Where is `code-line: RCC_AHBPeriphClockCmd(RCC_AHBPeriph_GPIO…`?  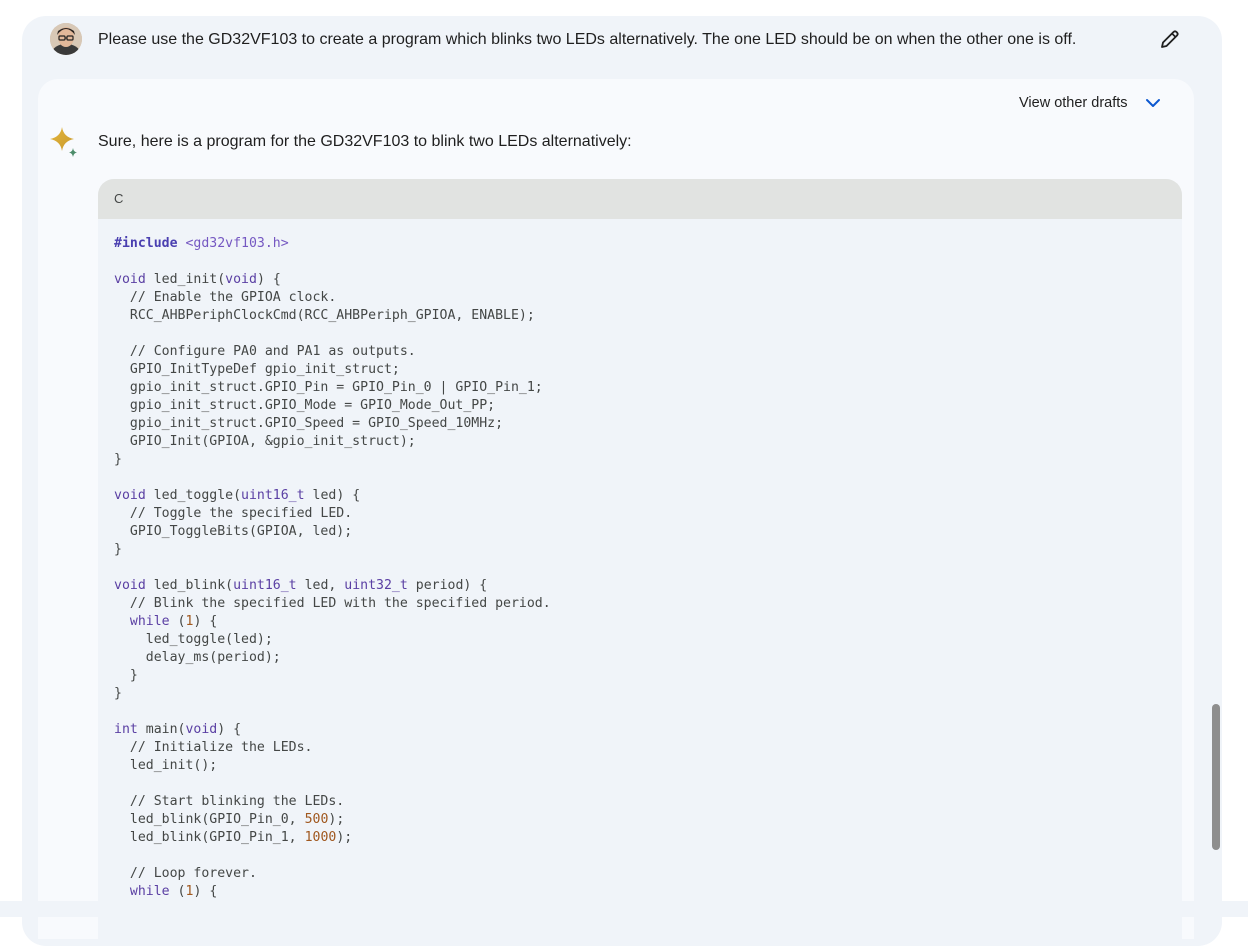 code-line: RCC_AHBPeriphClockCmd(RCC_AHBPeriph_GPIO… is located at coordinates (324, 315).